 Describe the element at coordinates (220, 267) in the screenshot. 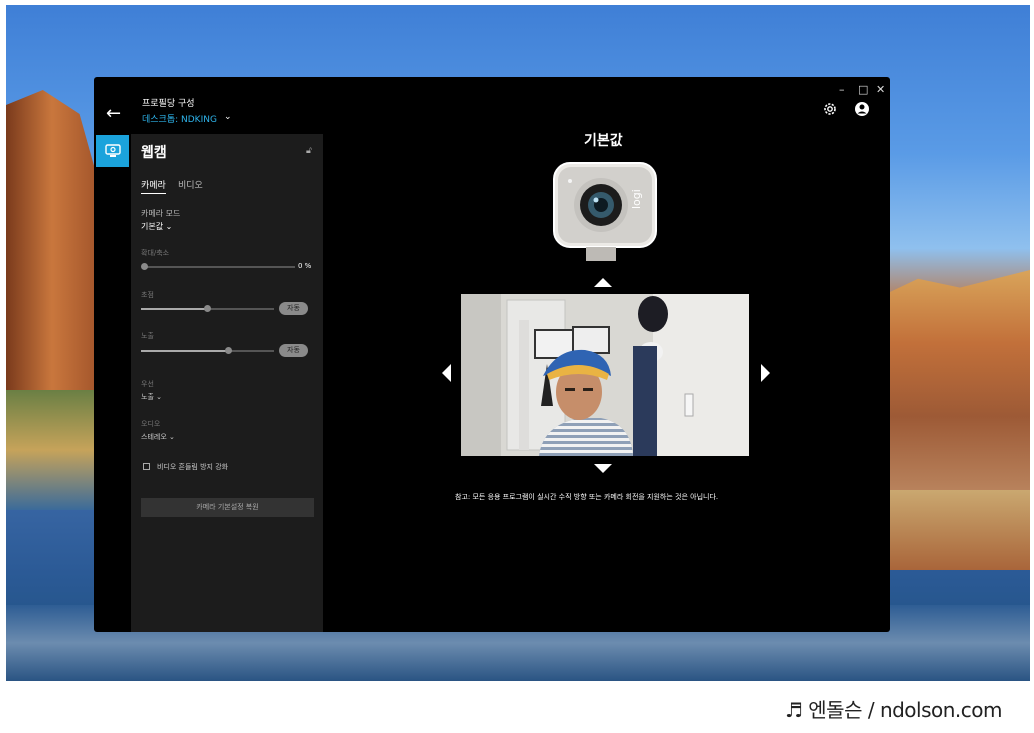

I see `zoom-slider` at that location.